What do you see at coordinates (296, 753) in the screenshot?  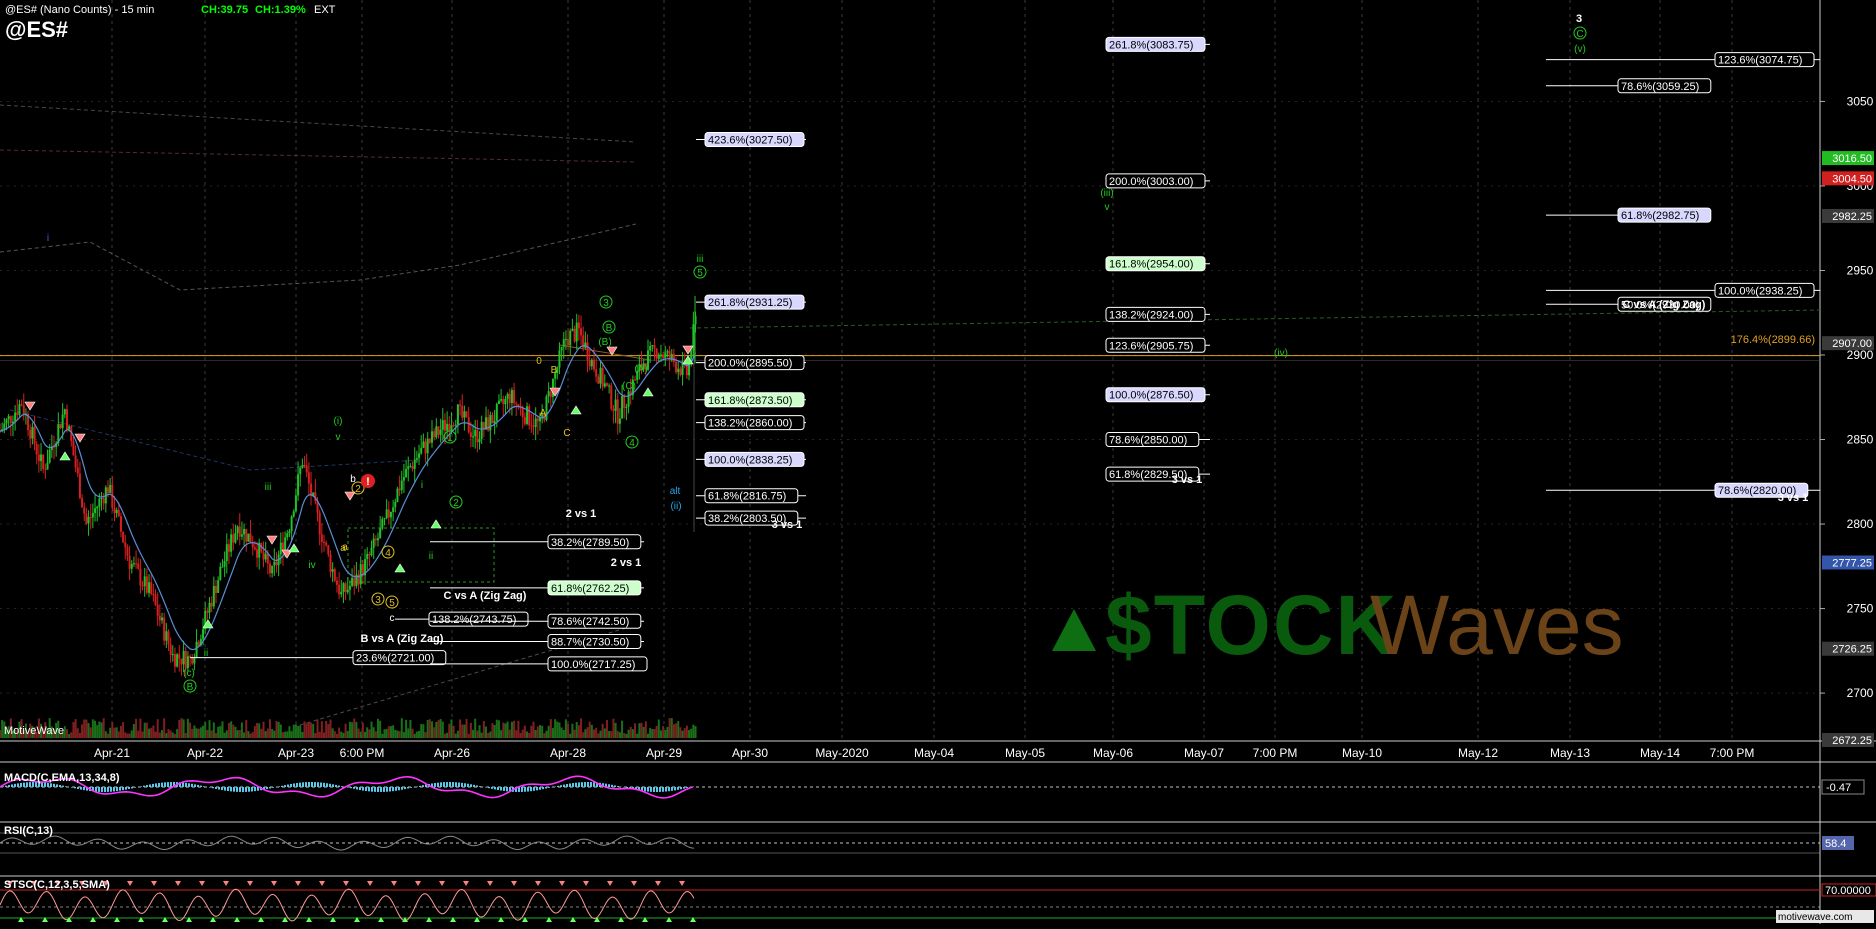 I see `x-tick-label: Apr-23` at bounding box center [296, 753].